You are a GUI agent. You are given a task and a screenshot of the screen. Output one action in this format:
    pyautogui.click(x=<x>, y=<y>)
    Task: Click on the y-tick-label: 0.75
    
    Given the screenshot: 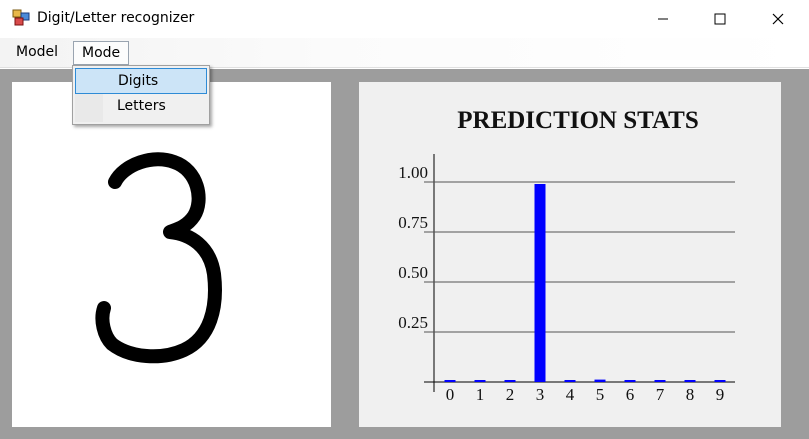 What is the action you would take?
    pyautogui.click(x=413, y=222)
    